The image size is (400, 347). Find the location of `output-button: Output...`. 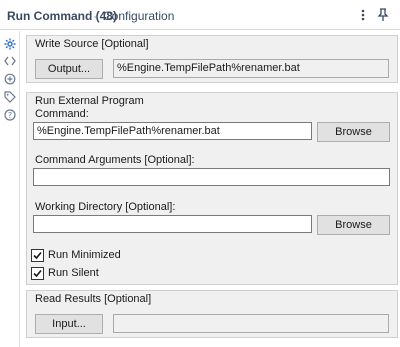

output-button: Output... is located at coordinates (69, 69).